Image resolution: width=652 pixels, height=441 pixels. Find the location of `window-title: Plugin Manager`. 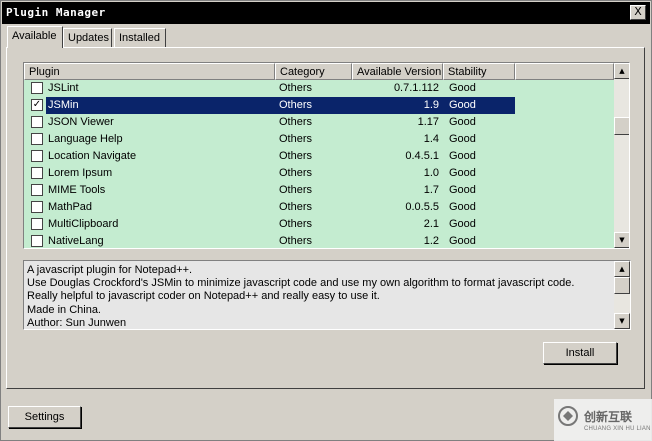

window-title: Plugin Manager is located at coordinates (56, 12).